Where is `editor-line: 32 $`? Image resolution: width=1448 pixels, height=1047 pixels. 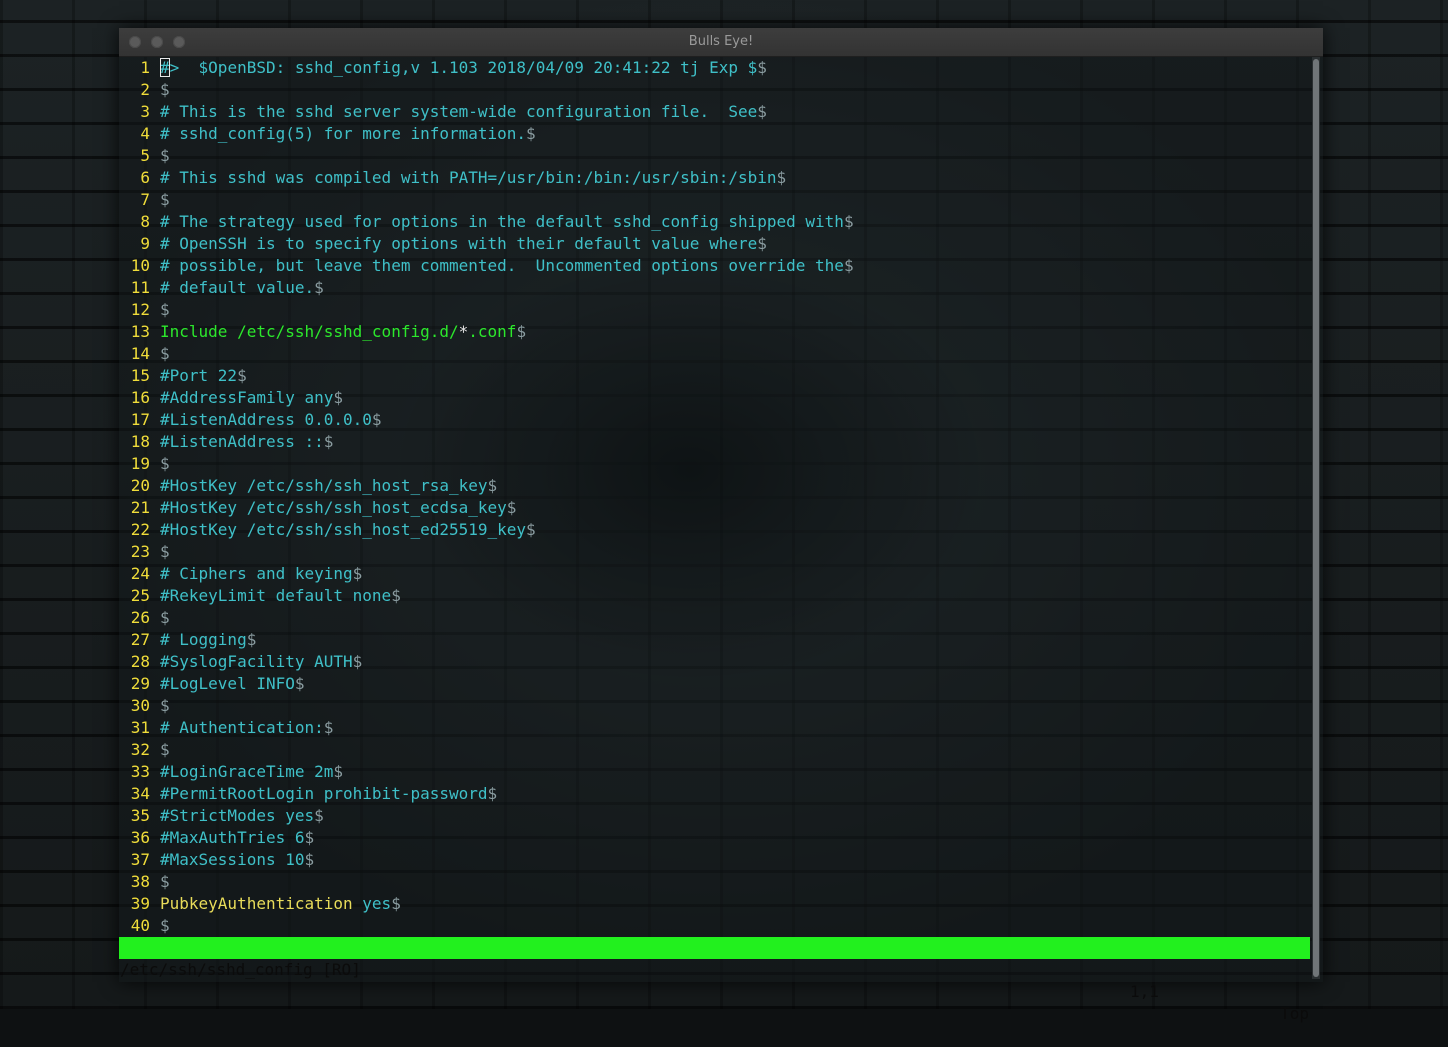 editor-line: 32 $ is located at coordinates (144, 750).